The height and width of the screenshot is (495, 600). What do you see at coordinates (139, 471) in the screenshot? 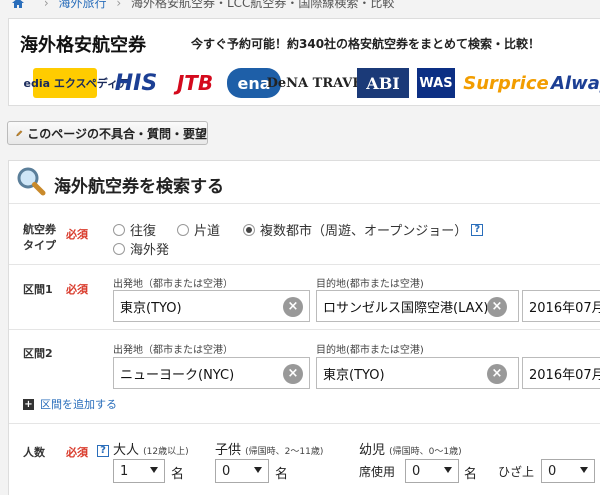
I see `adult-count-select: 1` at bounding box center [139, 471].